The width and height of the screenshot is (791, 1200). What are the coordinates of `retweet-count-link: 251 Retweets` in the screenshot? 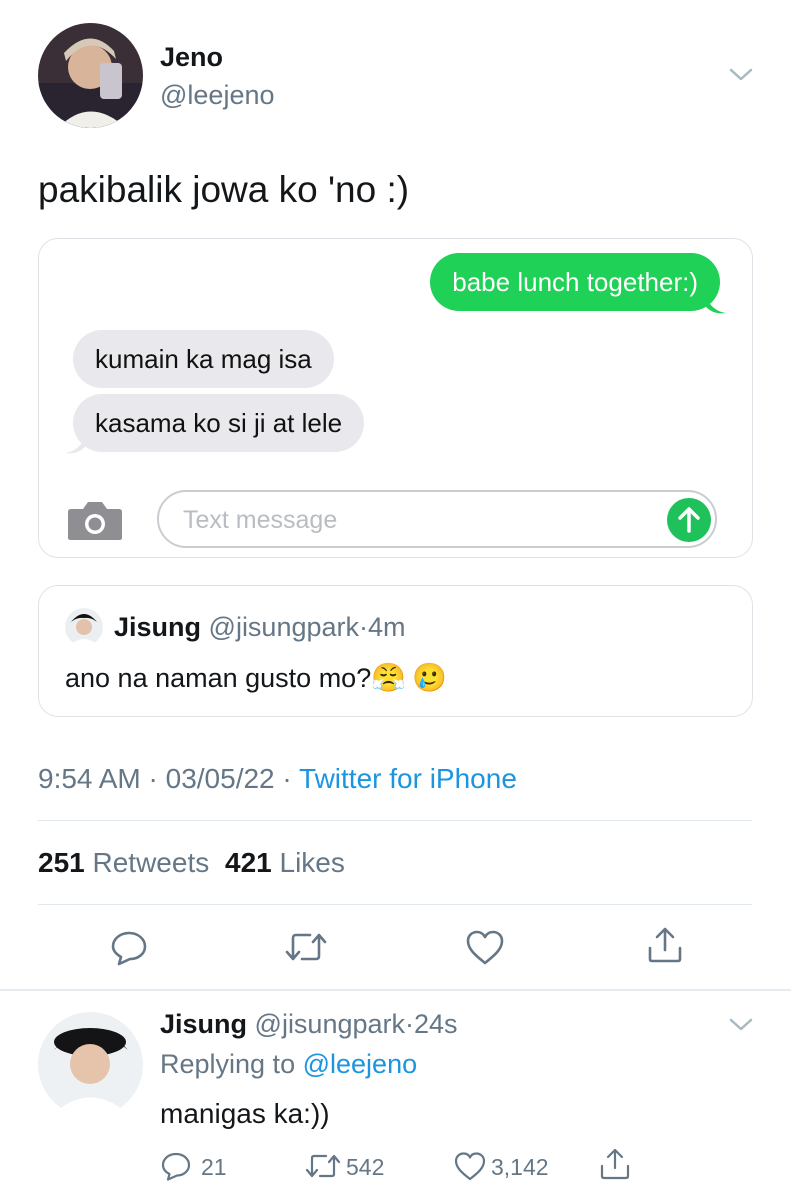 It's located at (123, 862).